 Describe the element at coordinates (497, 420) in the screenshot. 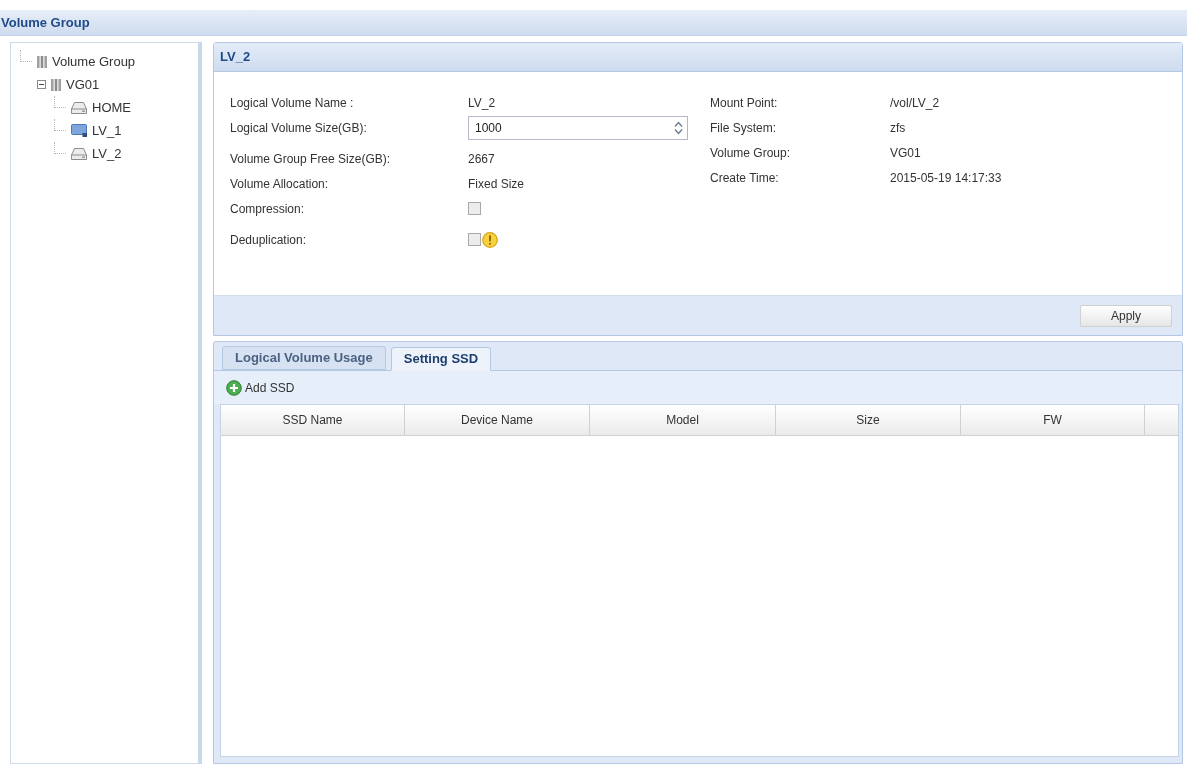

I see `column-header: Device Name` at that location.